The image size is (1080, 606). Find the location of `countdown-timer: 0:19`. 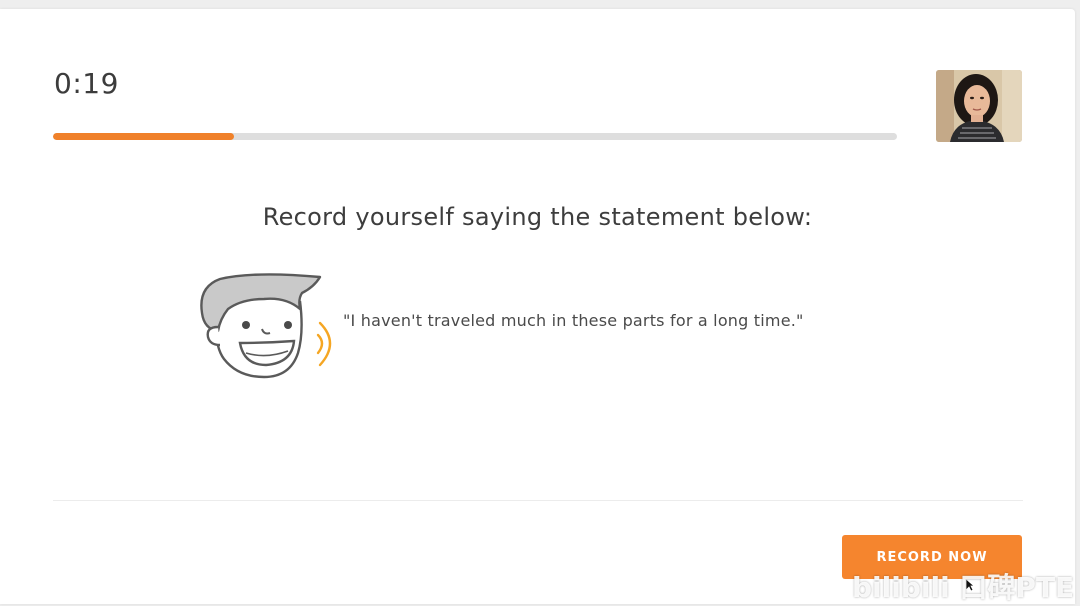

countdown-timer: 0:19 is located at coordinates (86, 83).